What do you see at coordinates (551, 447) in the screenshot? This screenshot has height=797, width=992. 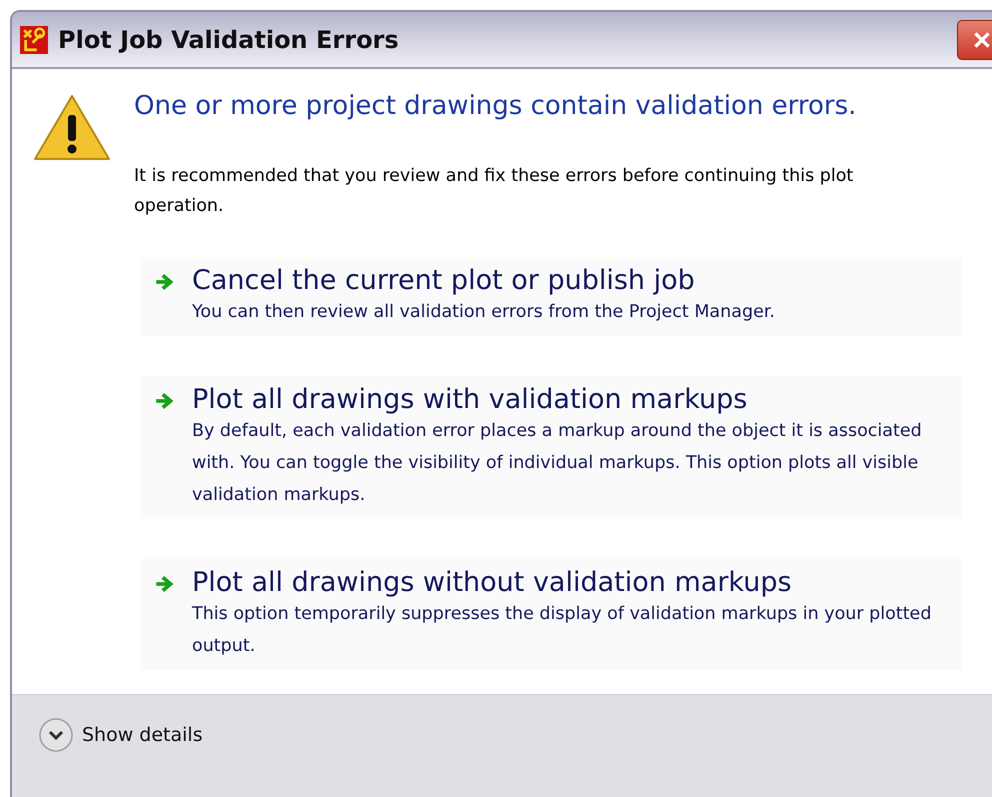 I see `command-link: Plot all drawings with validation markups By default, each validation error places a markup around the object it is associated with. You can toggle the visibility of individual markups. This option plots all visible validation markups.` at bounding box center [551, 447].